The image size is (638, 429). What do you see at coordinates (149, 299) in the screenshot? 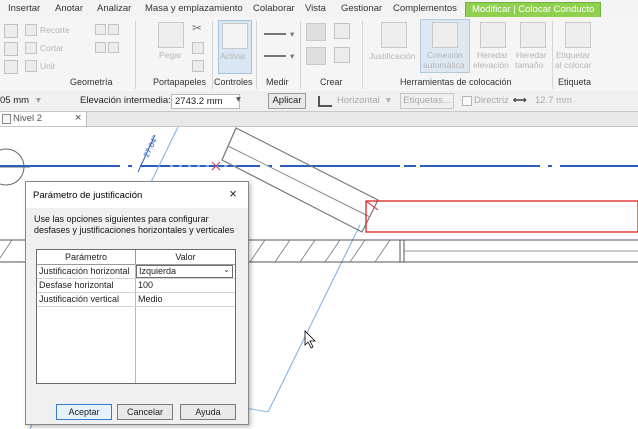
I see `vertical-justification-value: Medio` at bounding box center [149, 299].